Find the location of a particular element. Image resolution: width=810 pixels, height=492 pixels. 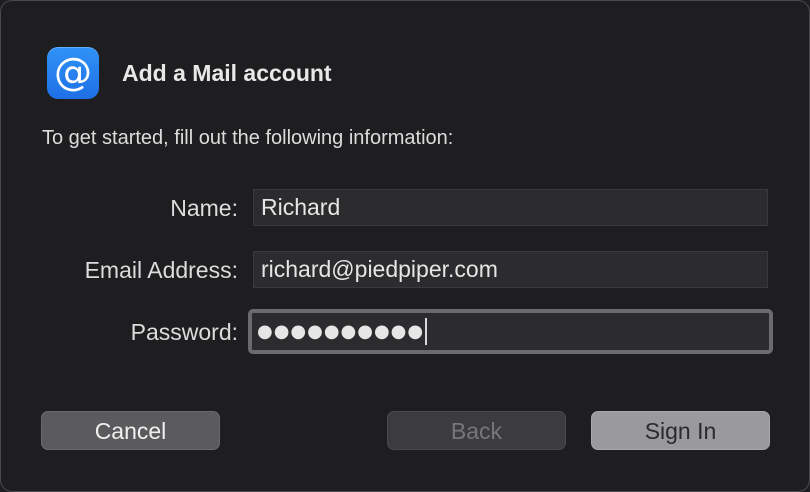

dialog-title: Add a Mail account is located at coordinates (227, 73).